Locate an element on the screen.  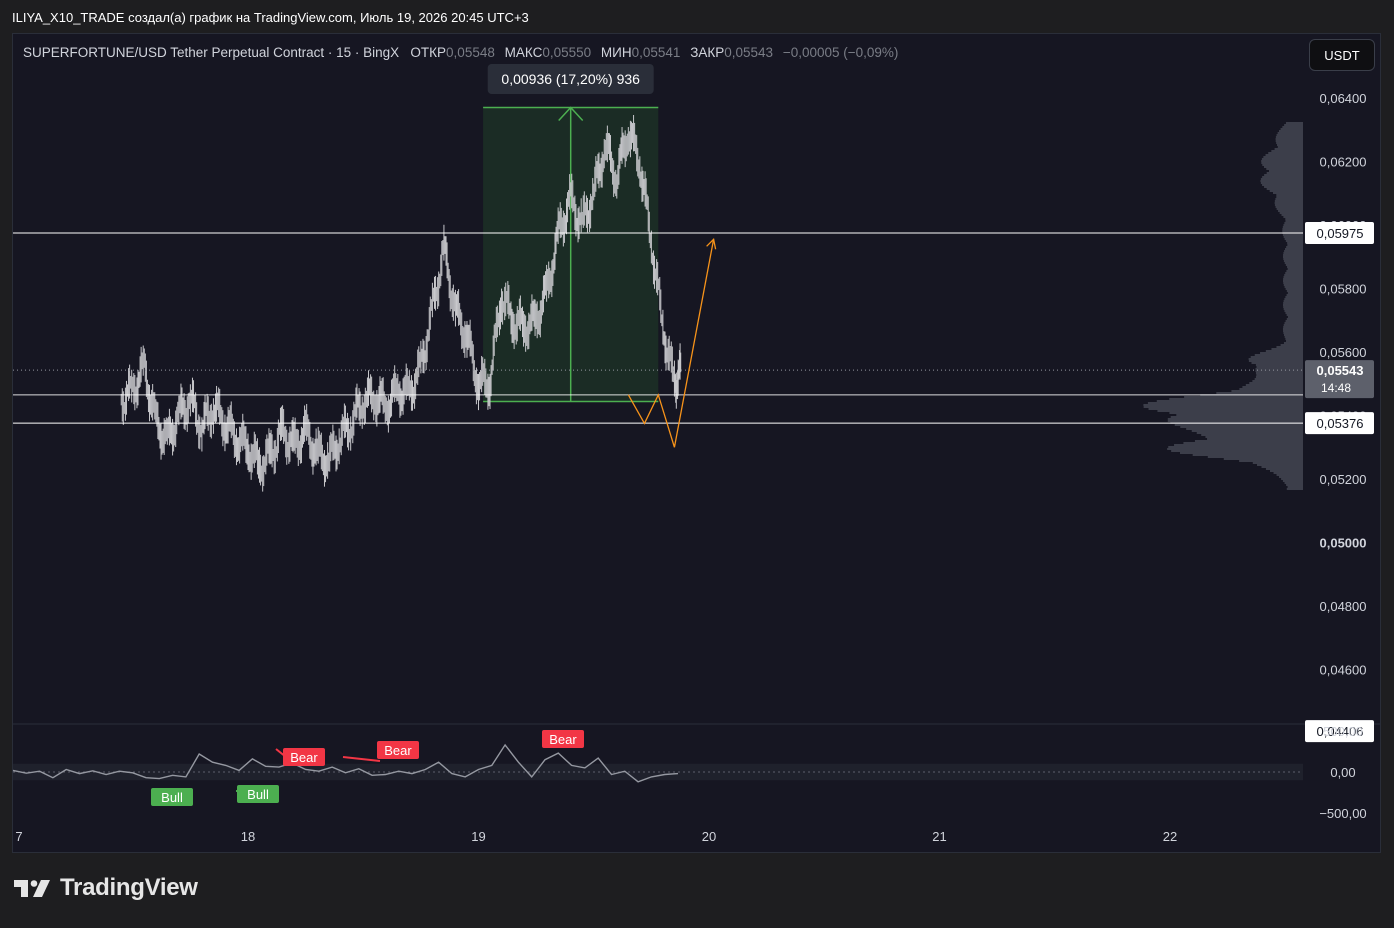
currency-button: USDT is located at coordinates (1342, 55).